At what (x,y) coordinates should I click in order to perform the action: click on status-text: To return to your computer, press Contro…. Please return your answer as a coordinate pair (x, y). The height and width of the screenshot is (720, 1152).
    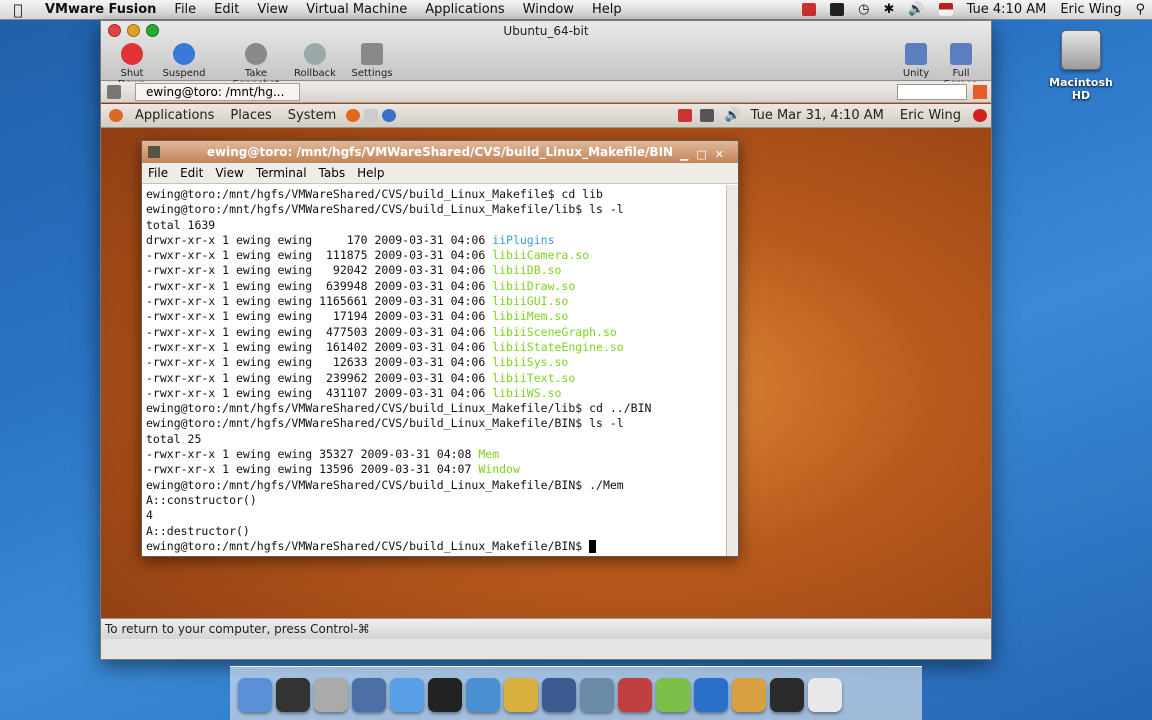
    Looking at the image, I should click on (237, 629).